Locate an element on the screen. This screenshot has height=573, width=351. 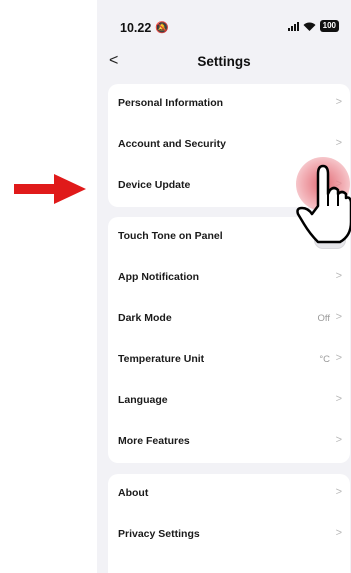
temperature-unit-value: °C is located at coordinates (324, 359).